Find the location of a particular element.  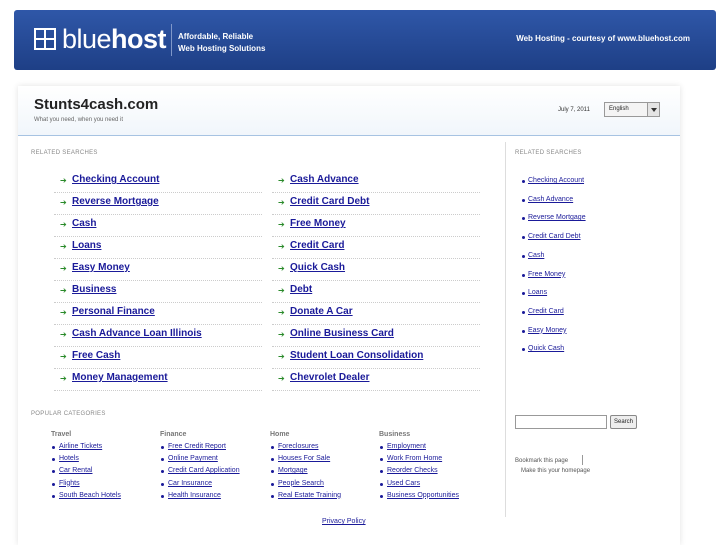

related-link-student-loan-consolidation: Student Loan Consolidation is located at coordinates (356, 355).